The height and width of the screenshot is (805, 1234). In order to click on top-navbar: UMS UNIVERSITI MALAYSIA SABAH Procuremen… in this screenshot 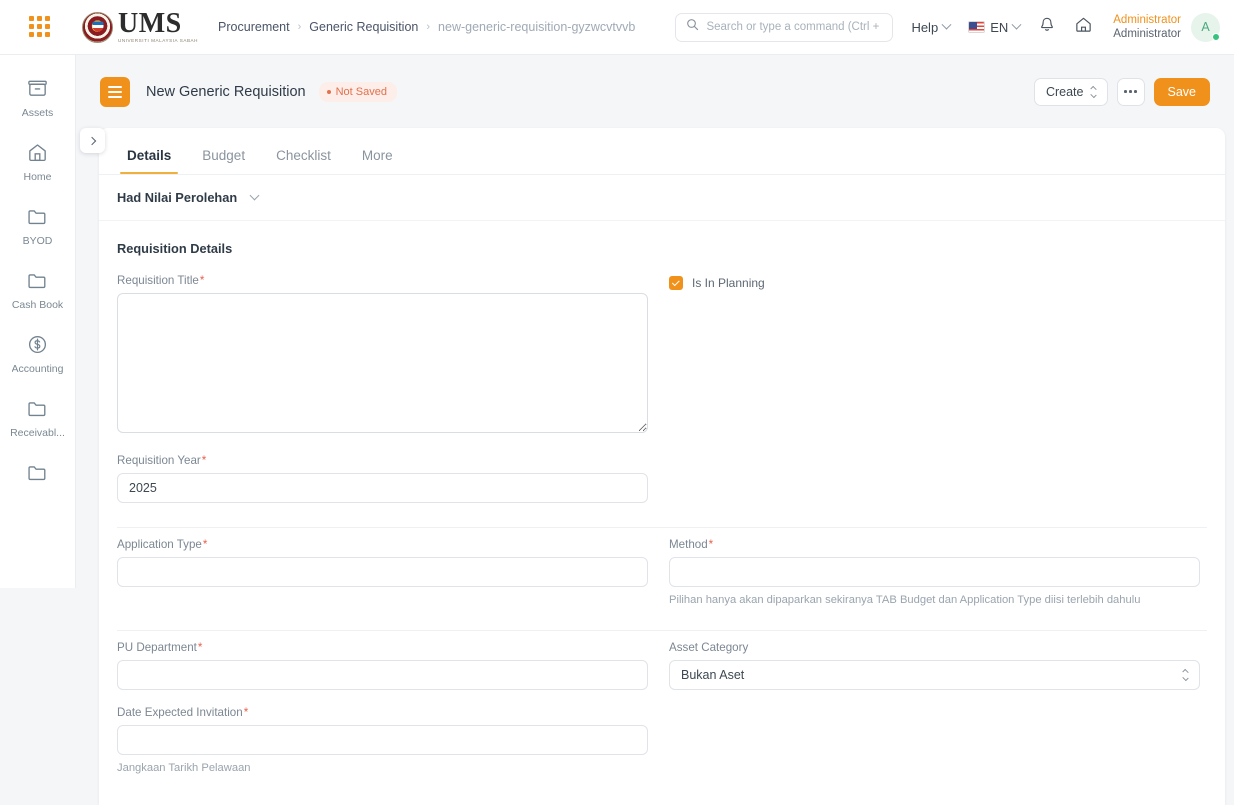, I will do `click(617, 27)`.